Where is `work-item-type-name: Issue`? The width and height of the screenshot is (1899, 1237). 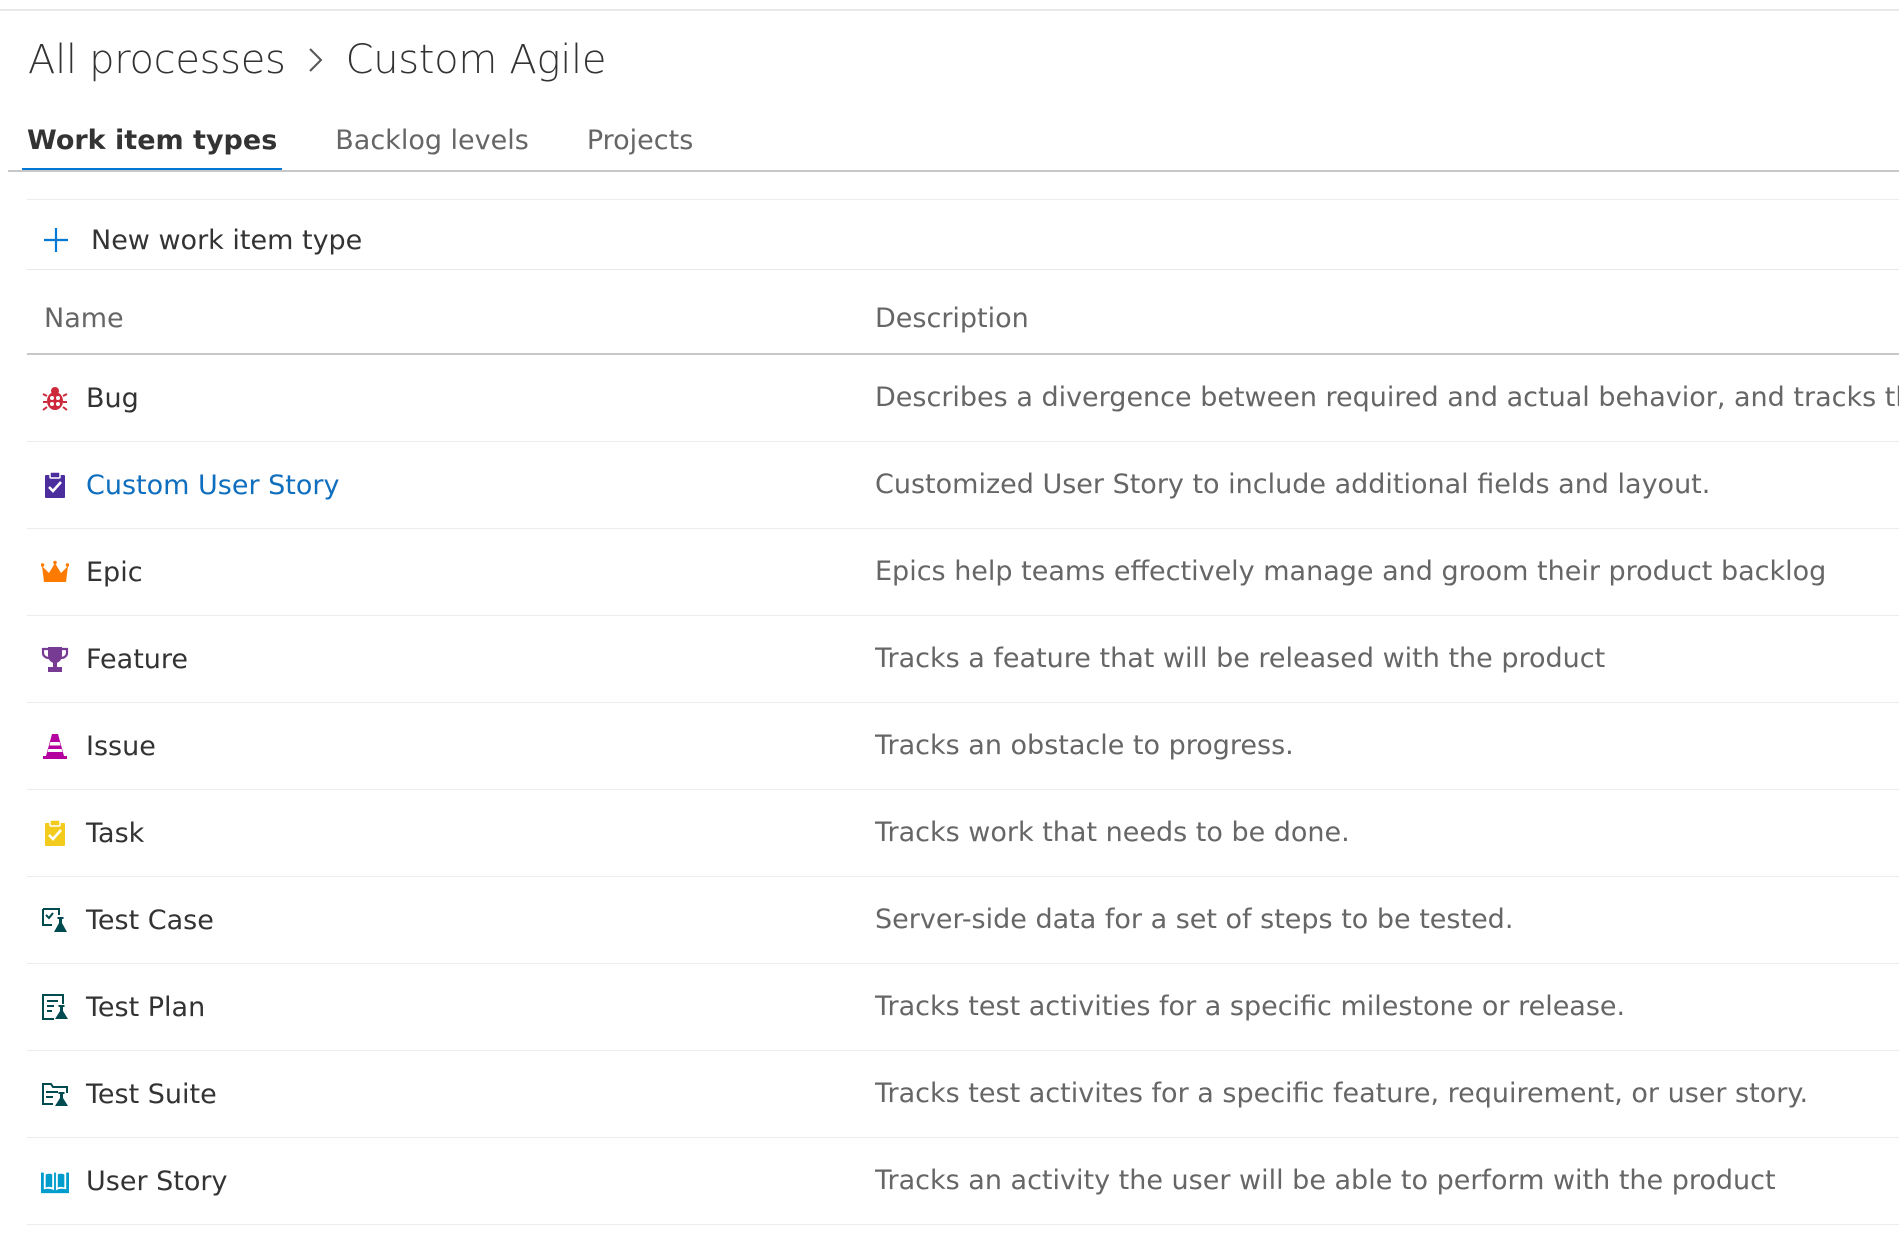
work-item-type-name: Issue is located at coordinates (121, 746).